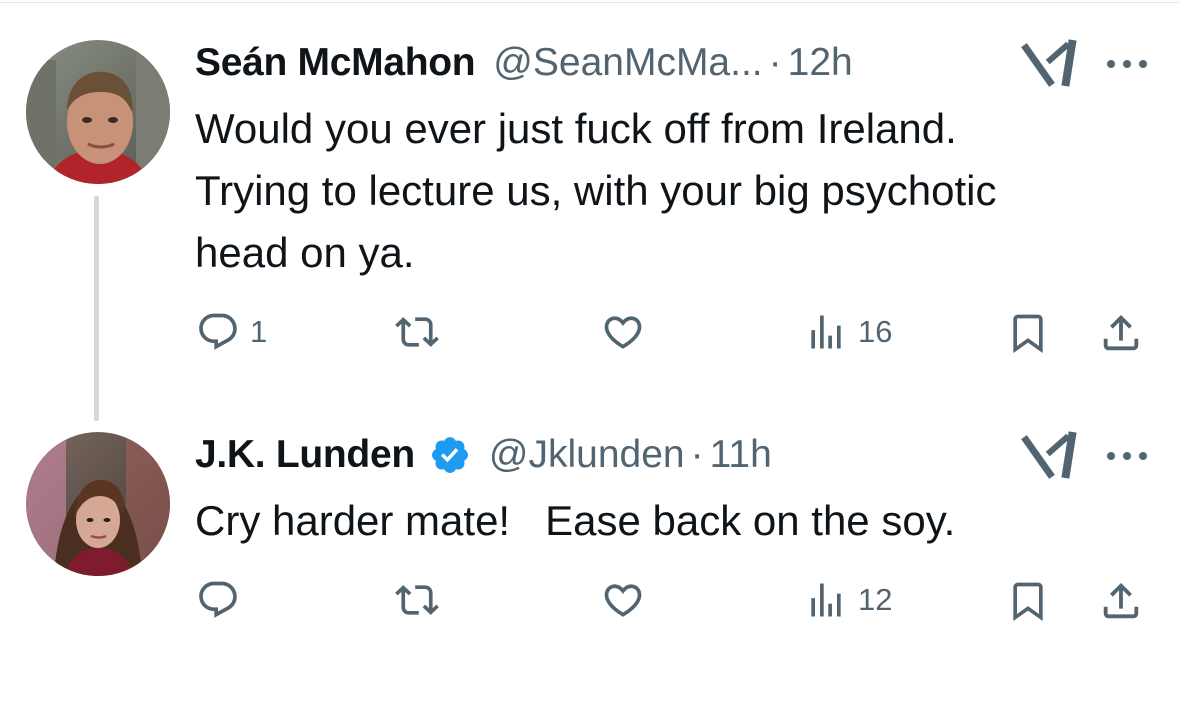 The width and height of the screenshot is (1179, 720). Describe the element at coordinates (335, 63) in the screenshot. I see `display-name: Seán McMahon` at that location.